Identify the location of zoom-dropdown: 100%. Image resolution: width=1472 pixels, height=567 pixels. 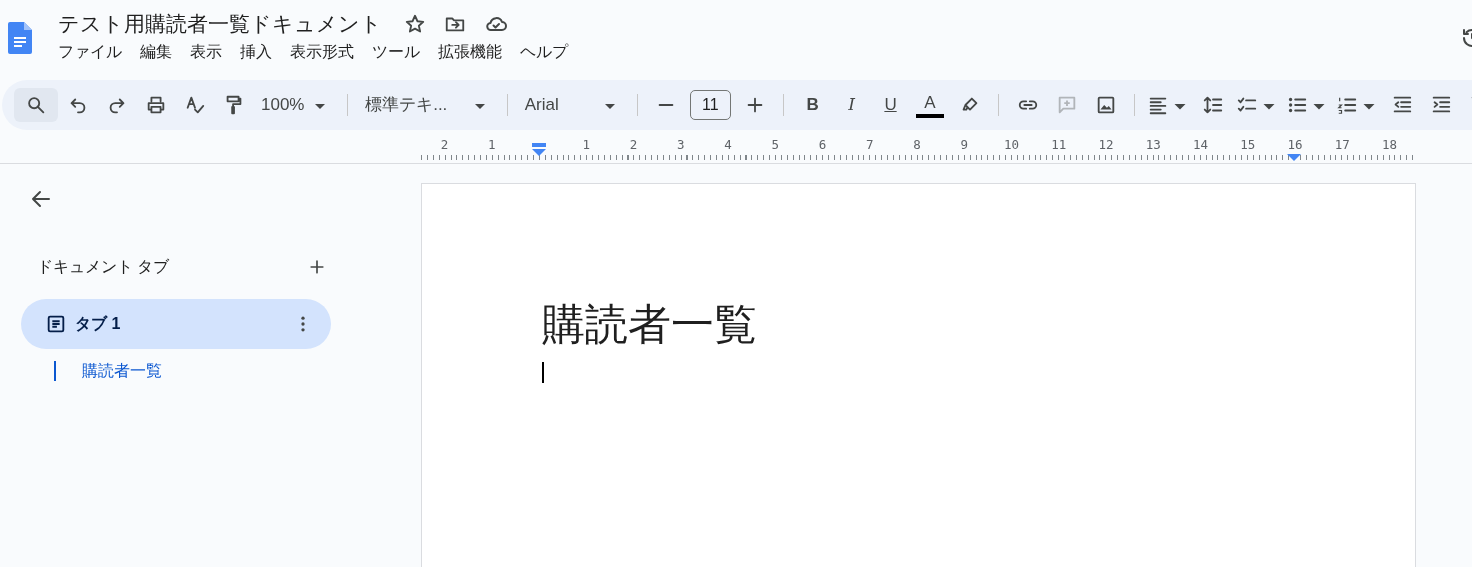
(296, 105).